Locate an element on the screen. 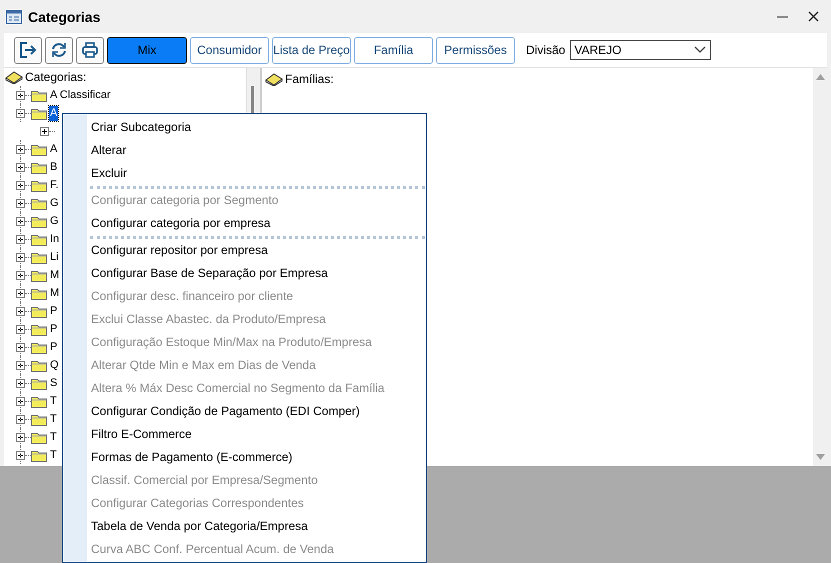 The height and width of the screenshot is (563, 831). tab-button: Família is located at coordinates (393, 50).